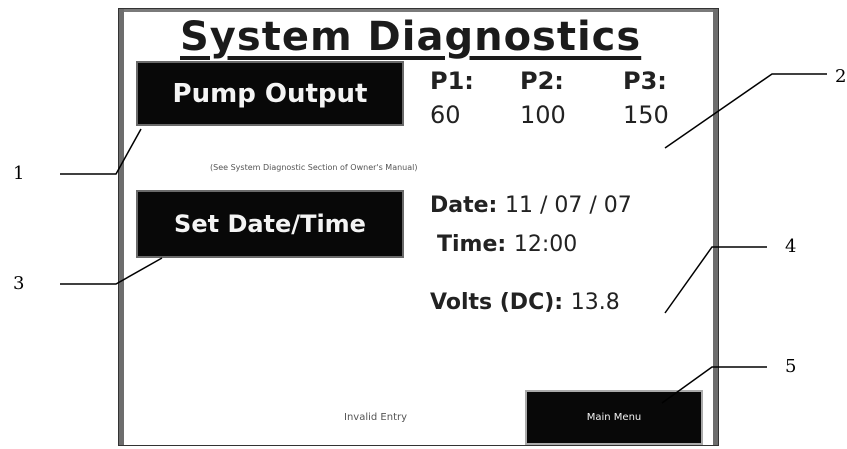 The image size is (847, 449). What do you see at coordinates (464, 205) in the screenshot?
I see `date-label: Date:` at bounding box center [464, 205].